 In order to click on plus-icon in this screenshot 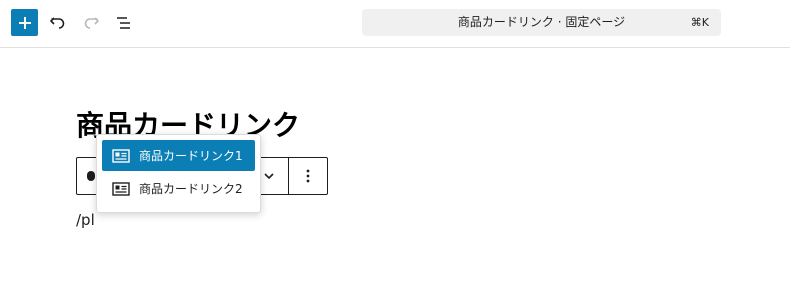, I will do `click(24, 22)`.